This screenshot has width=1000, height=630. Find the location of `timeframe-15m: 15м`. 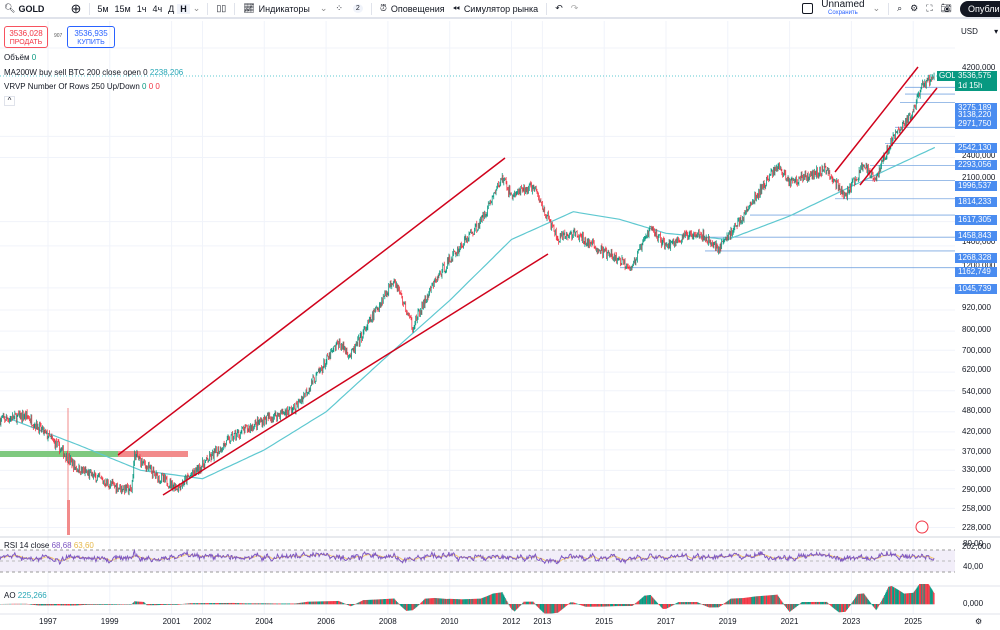

timeframe-15m: 15м is located at coordinates (123, 9).